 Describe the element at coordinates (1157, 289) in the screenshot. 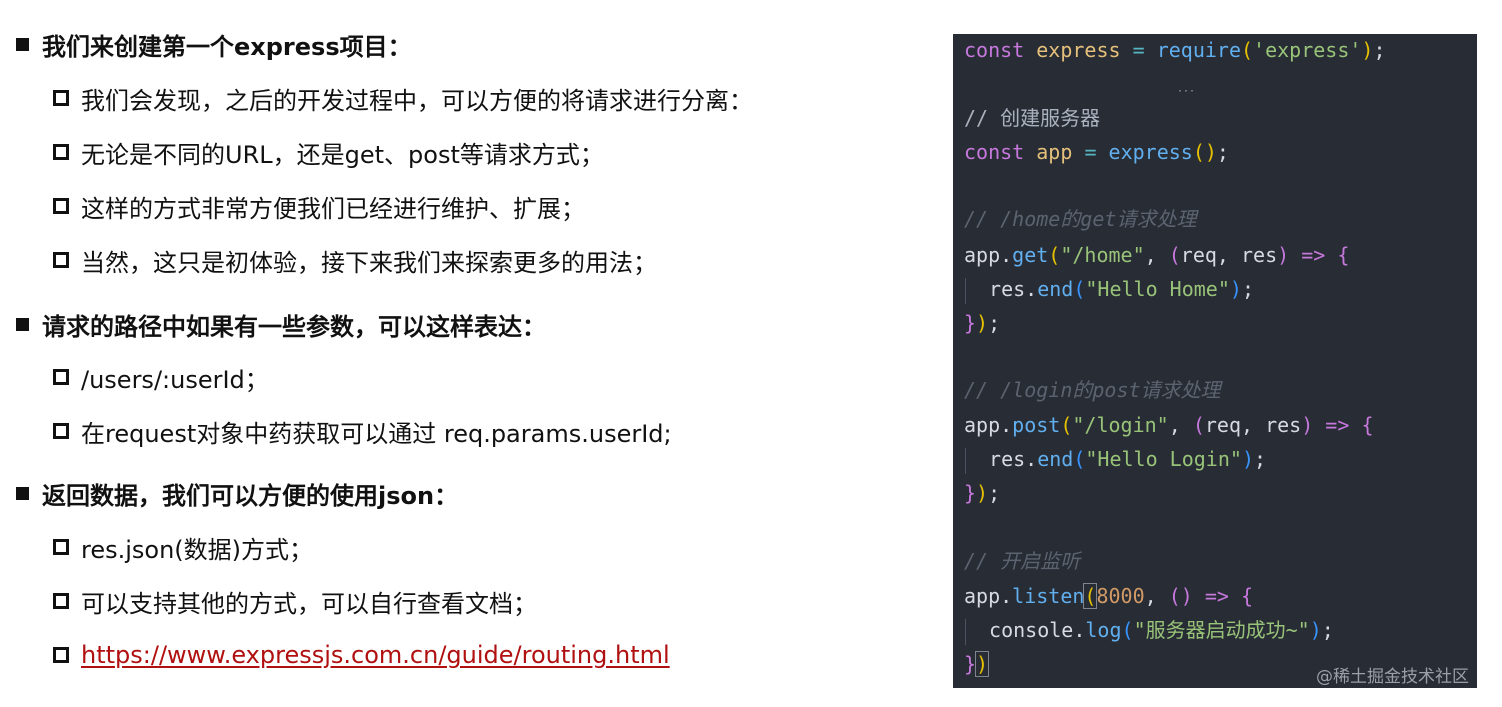

I see `code-token: "Hello Home"` at that location.